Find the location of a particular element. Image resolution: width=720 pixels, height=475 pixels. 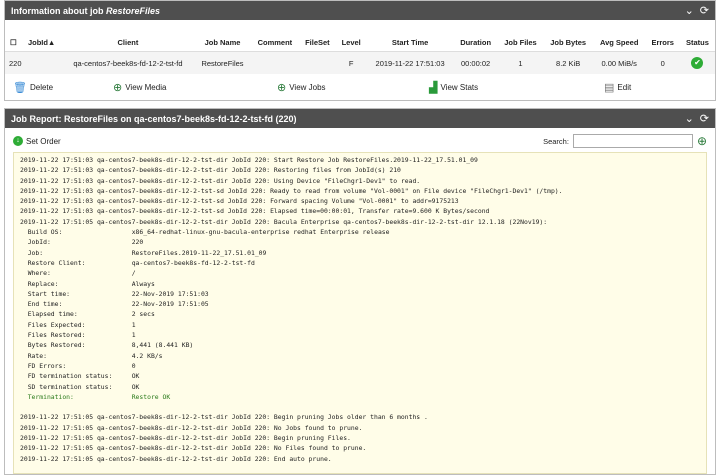

sort-down-icon: ↓ is located at coordinates (18, 141).